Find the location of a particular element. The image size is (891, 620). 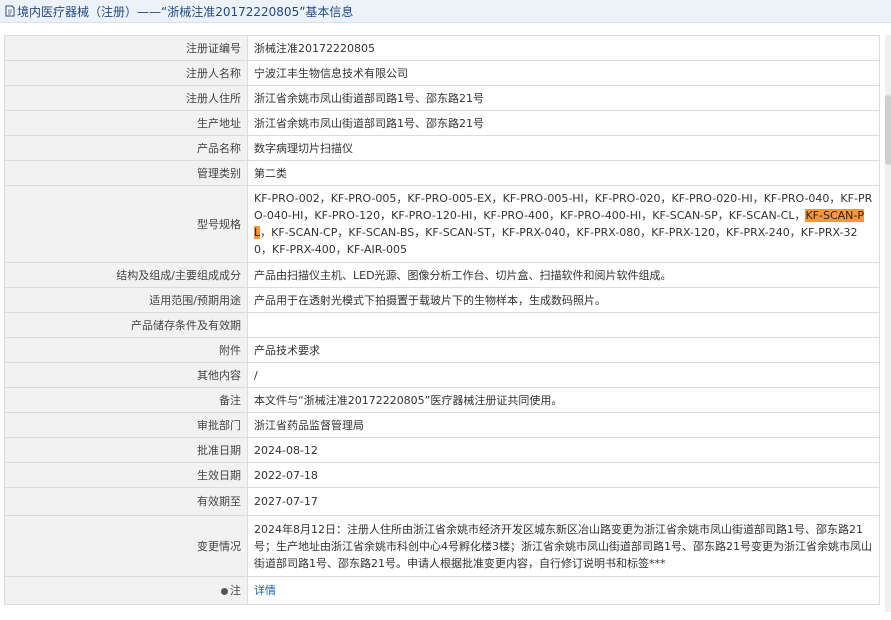

field-label: 产品名称 is located at coordinates (126, 148).